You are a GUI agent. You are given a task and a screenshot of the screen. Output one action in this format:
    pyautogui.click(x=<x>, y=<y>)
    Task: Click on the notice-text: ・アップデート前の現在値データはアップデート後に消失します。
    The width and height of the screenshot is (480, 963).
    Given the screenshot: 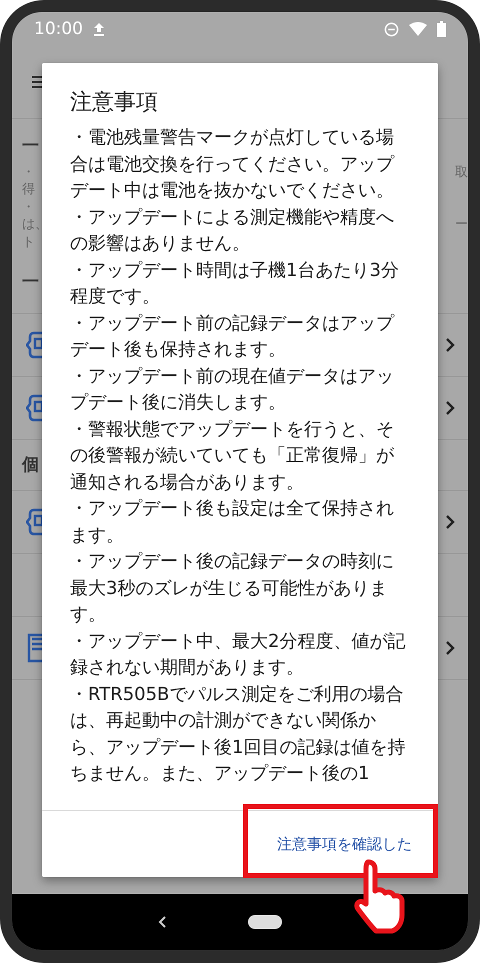 What is the action you would take?
    pyautogui.click(x=232, y=389)
    